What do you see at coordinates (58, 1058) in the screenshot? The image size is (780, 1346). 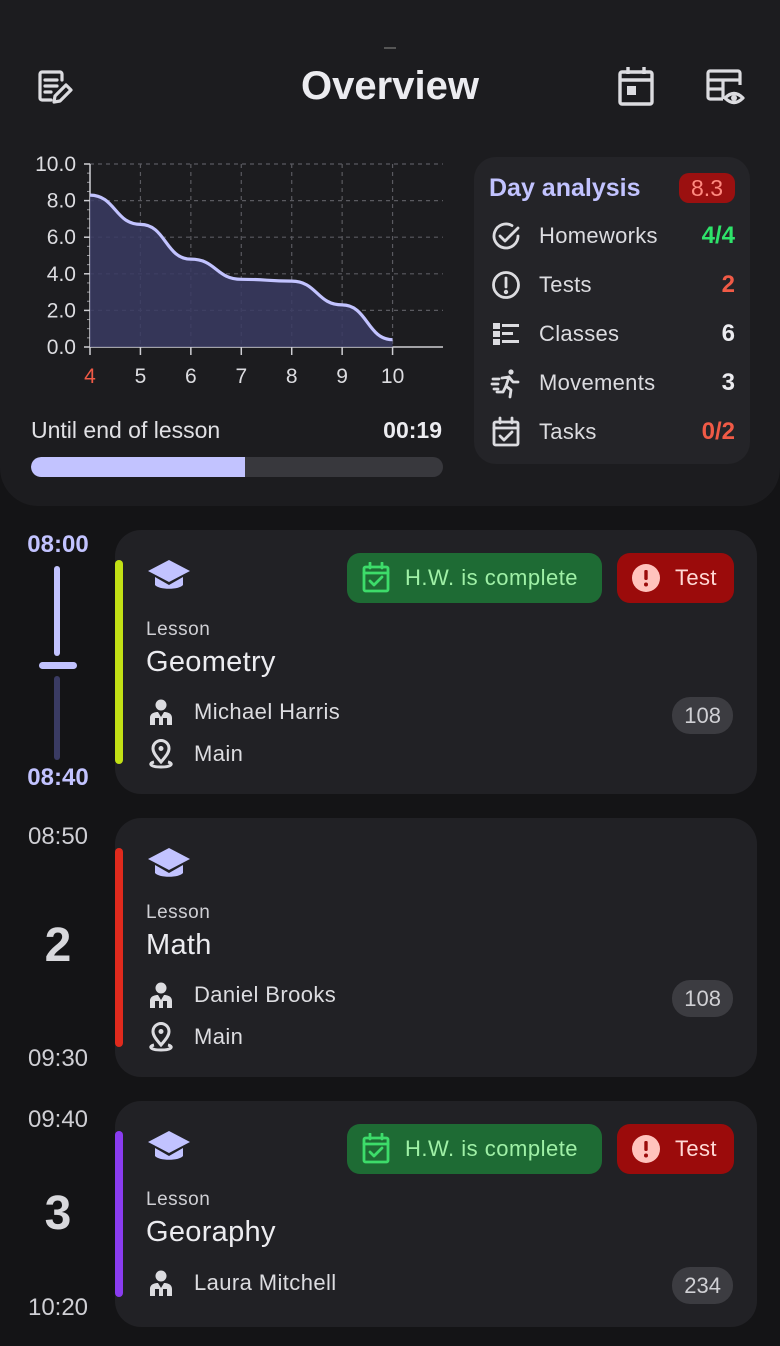 I see `lesson-end-time: 09:30` at bounding box center [58, 1058].